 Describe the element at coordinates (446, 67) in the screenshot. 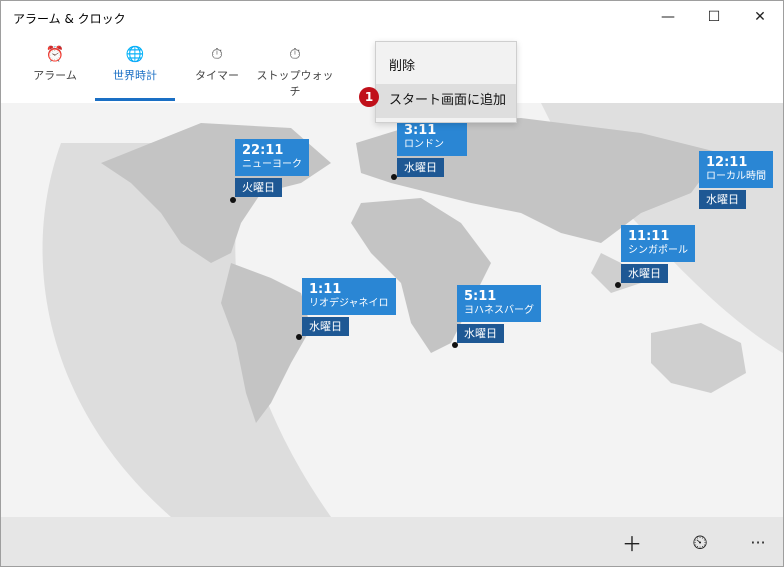

I see `menu-item-delete: 削除` at that location.